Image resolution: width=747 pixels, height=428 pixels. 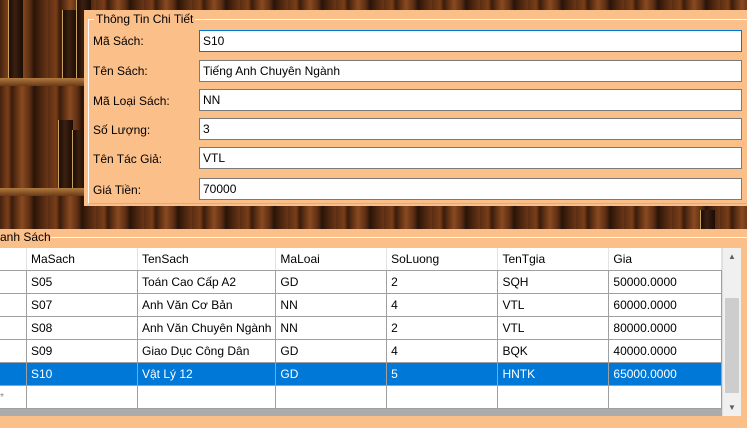 I want to click on details-legend: Thông Tin Chi Tiết, so click(x=145, y=19).